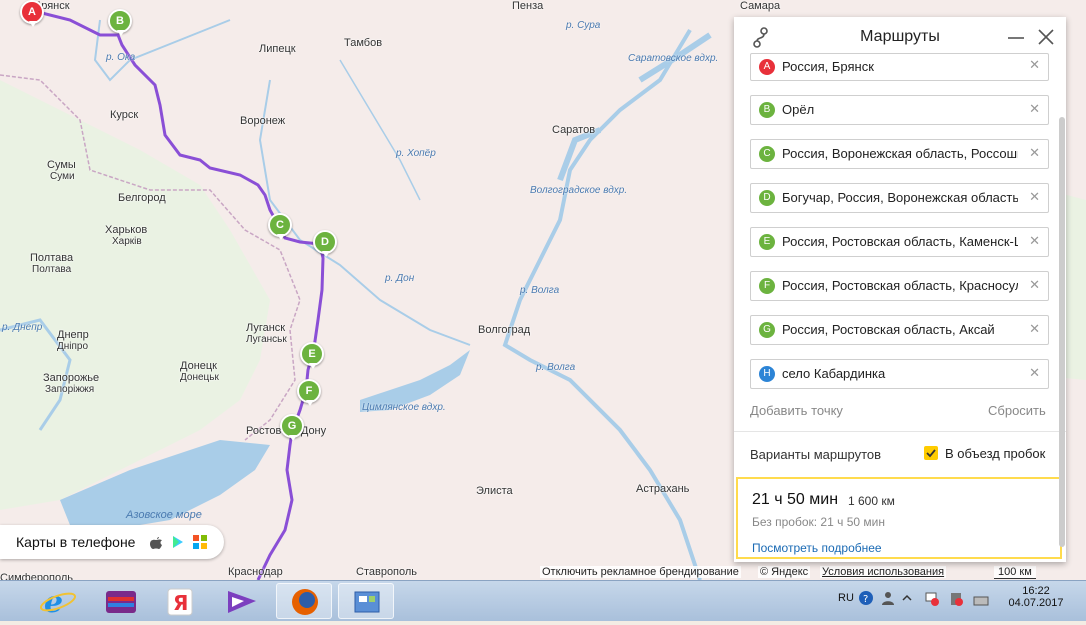  I want to click on city-label: Суми, so click(62, 176).